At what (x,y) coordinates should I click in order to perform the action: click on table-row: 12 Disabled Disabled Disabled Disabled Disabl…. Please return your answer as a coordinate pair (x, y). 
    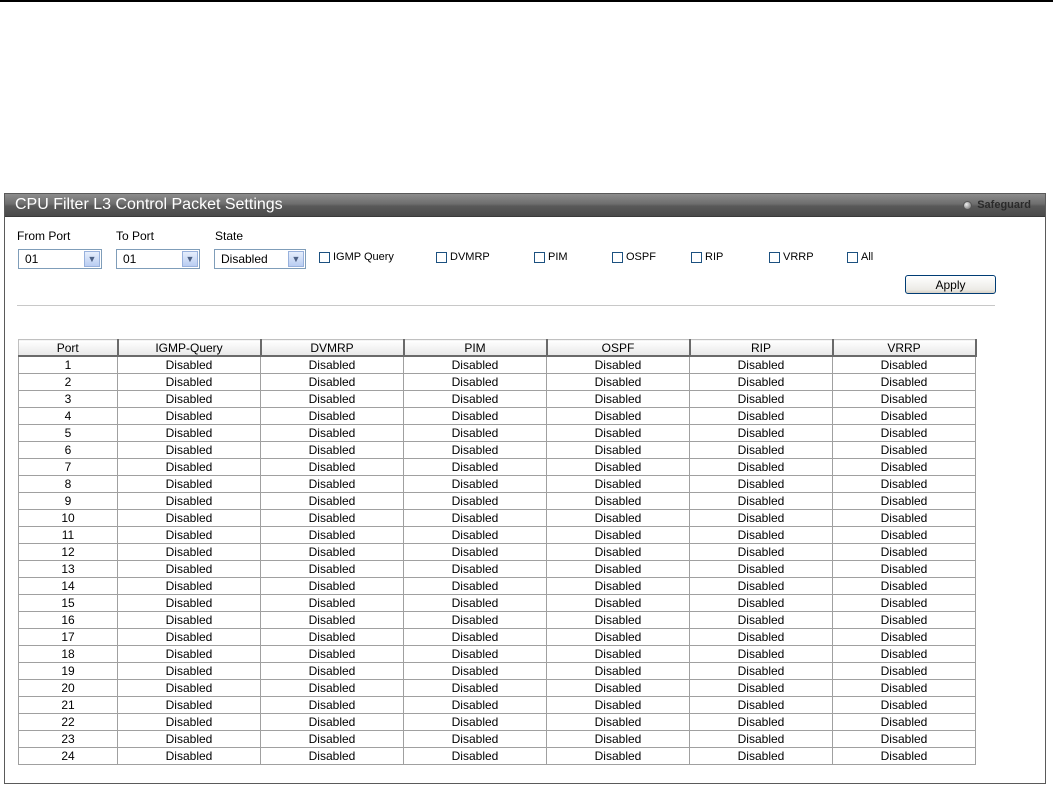
    Looking at the image, I should click on (497, 552).